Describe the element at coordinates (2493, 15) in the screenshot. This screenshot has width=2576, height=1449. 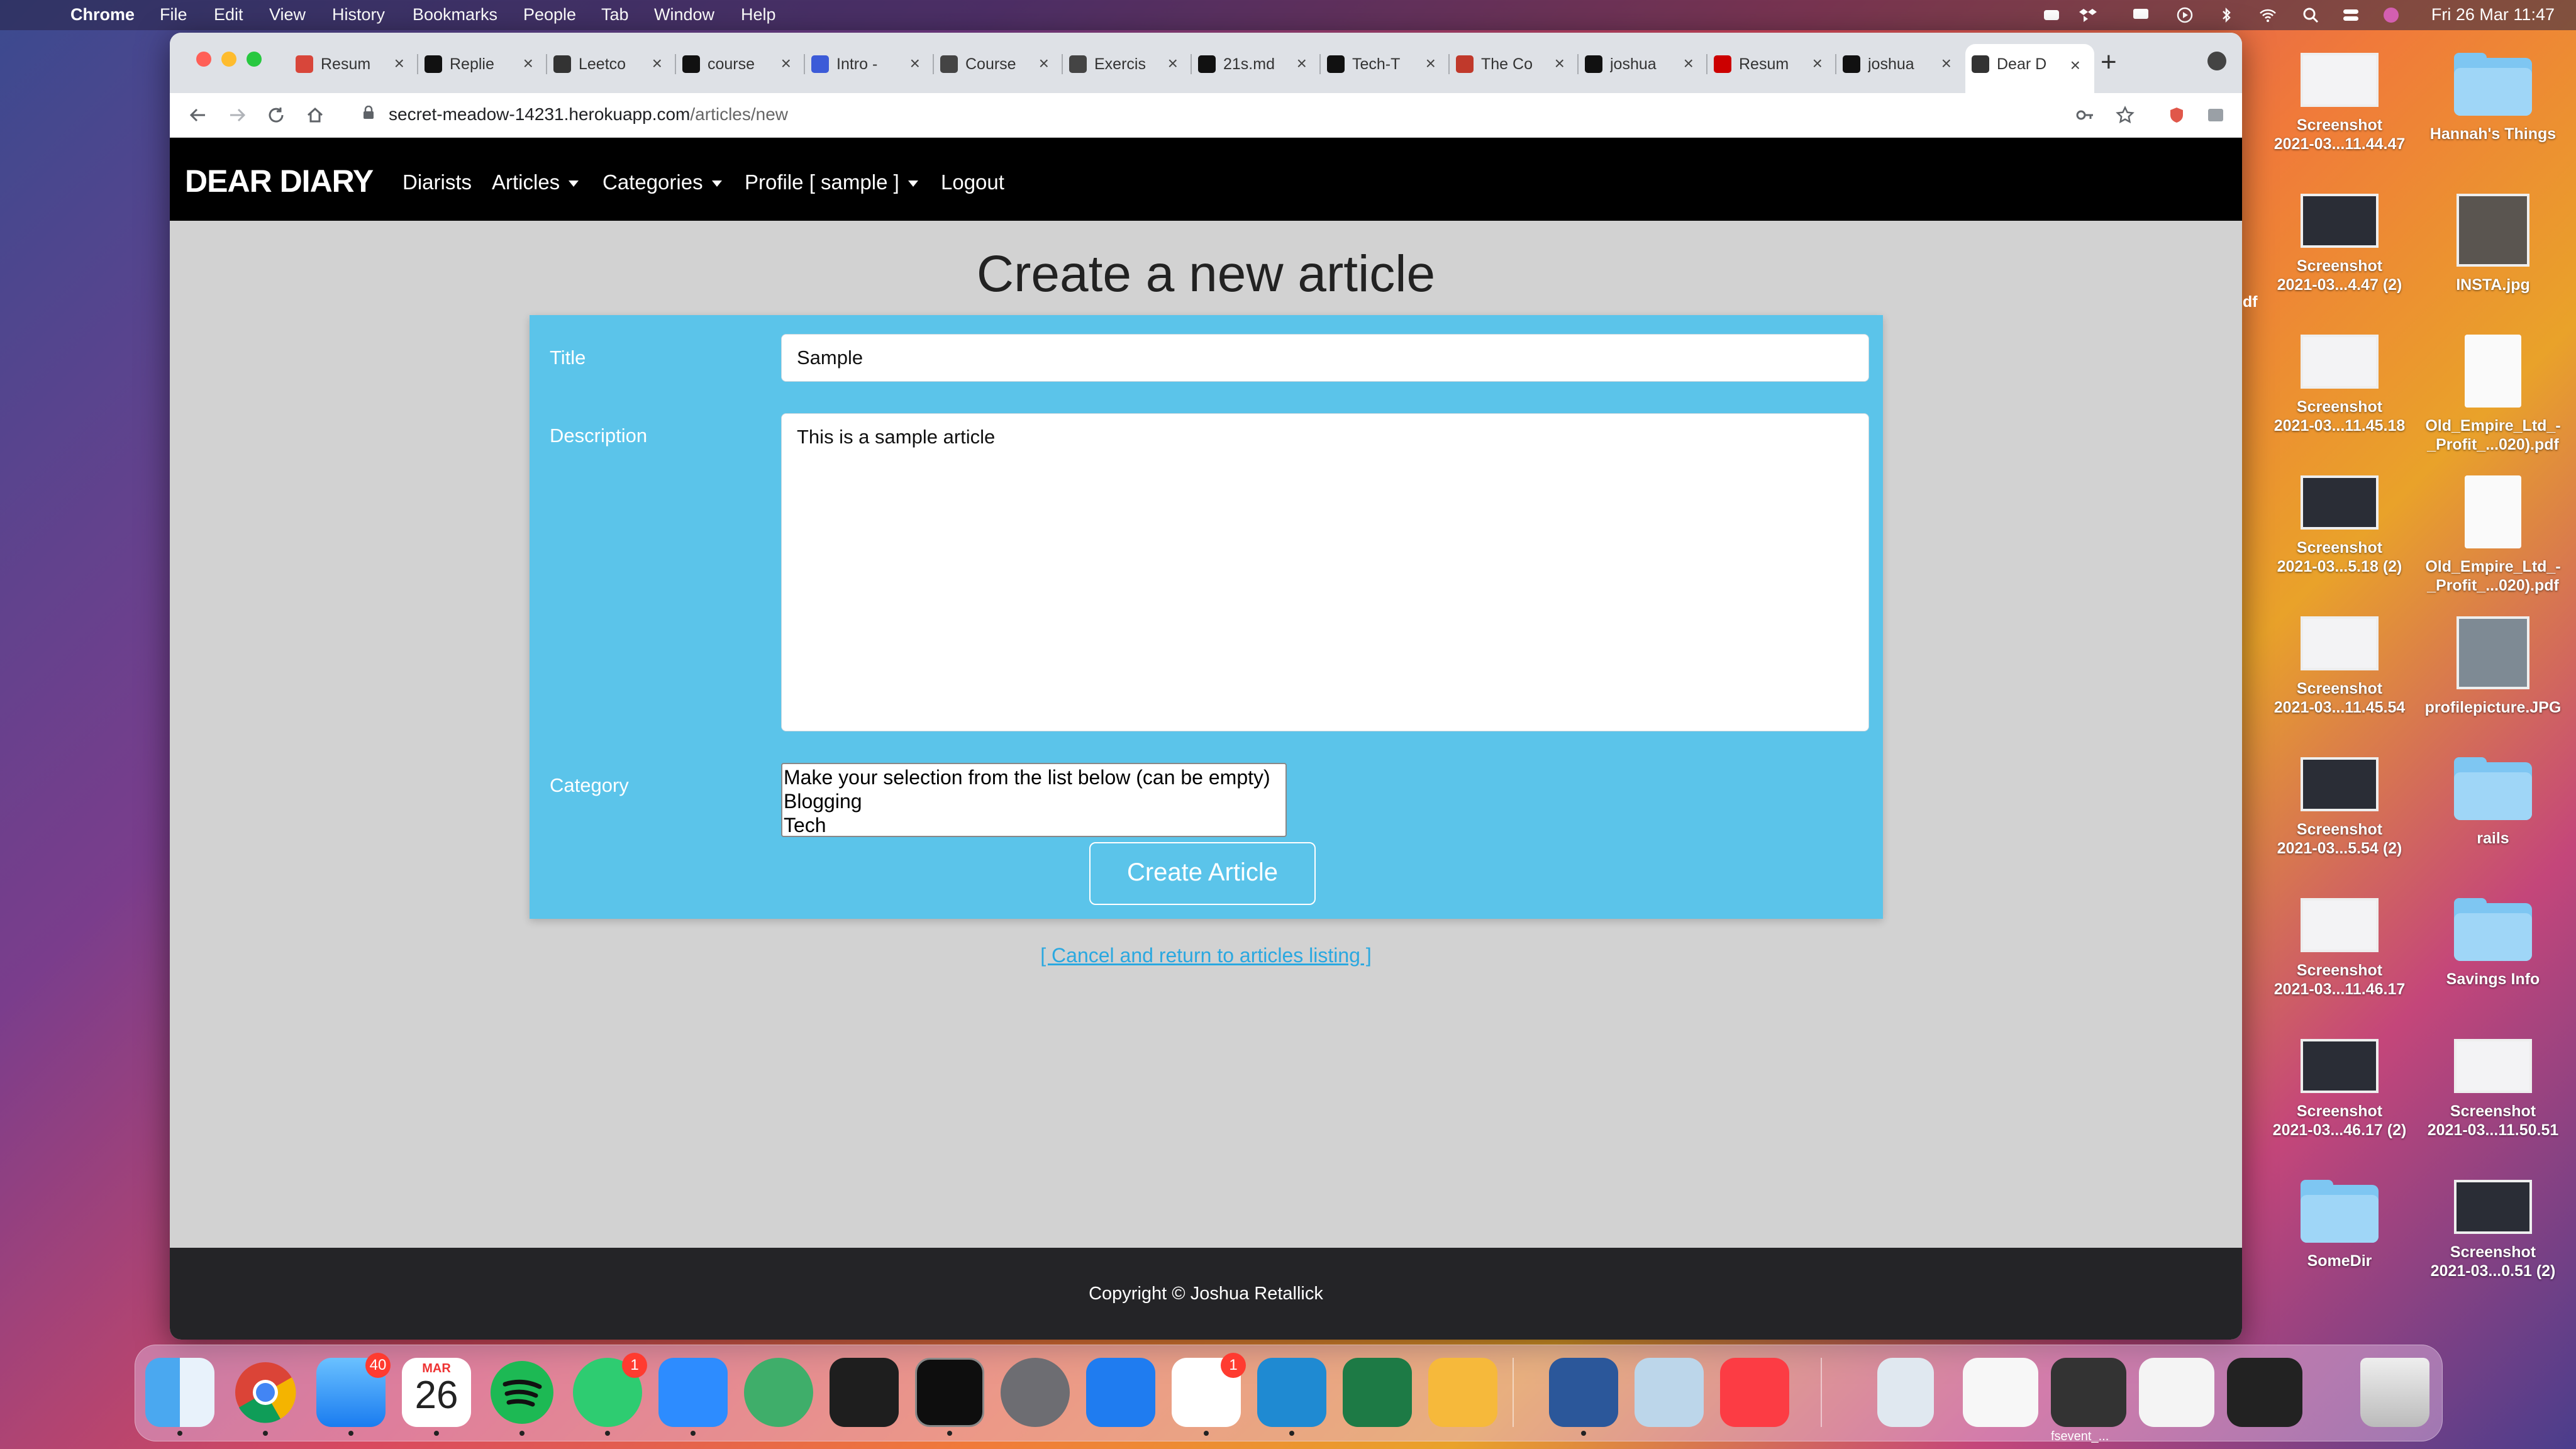
I see `menubar-clock: Fri 26 Mar 11:47` at that location.